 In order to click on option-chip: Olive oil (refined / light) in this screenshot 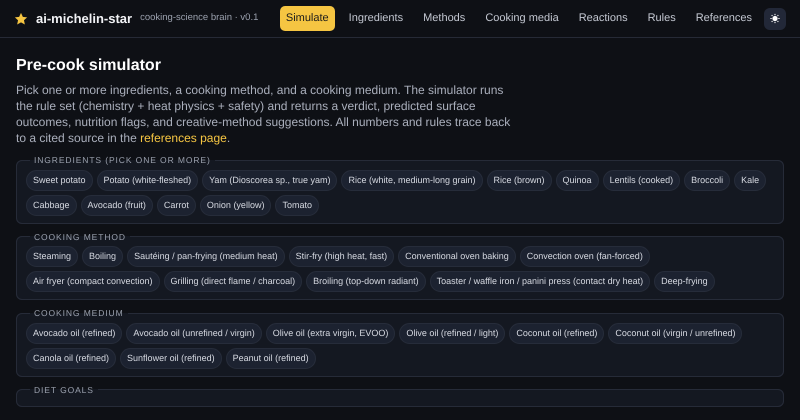, I will do `click(452, 333)`.